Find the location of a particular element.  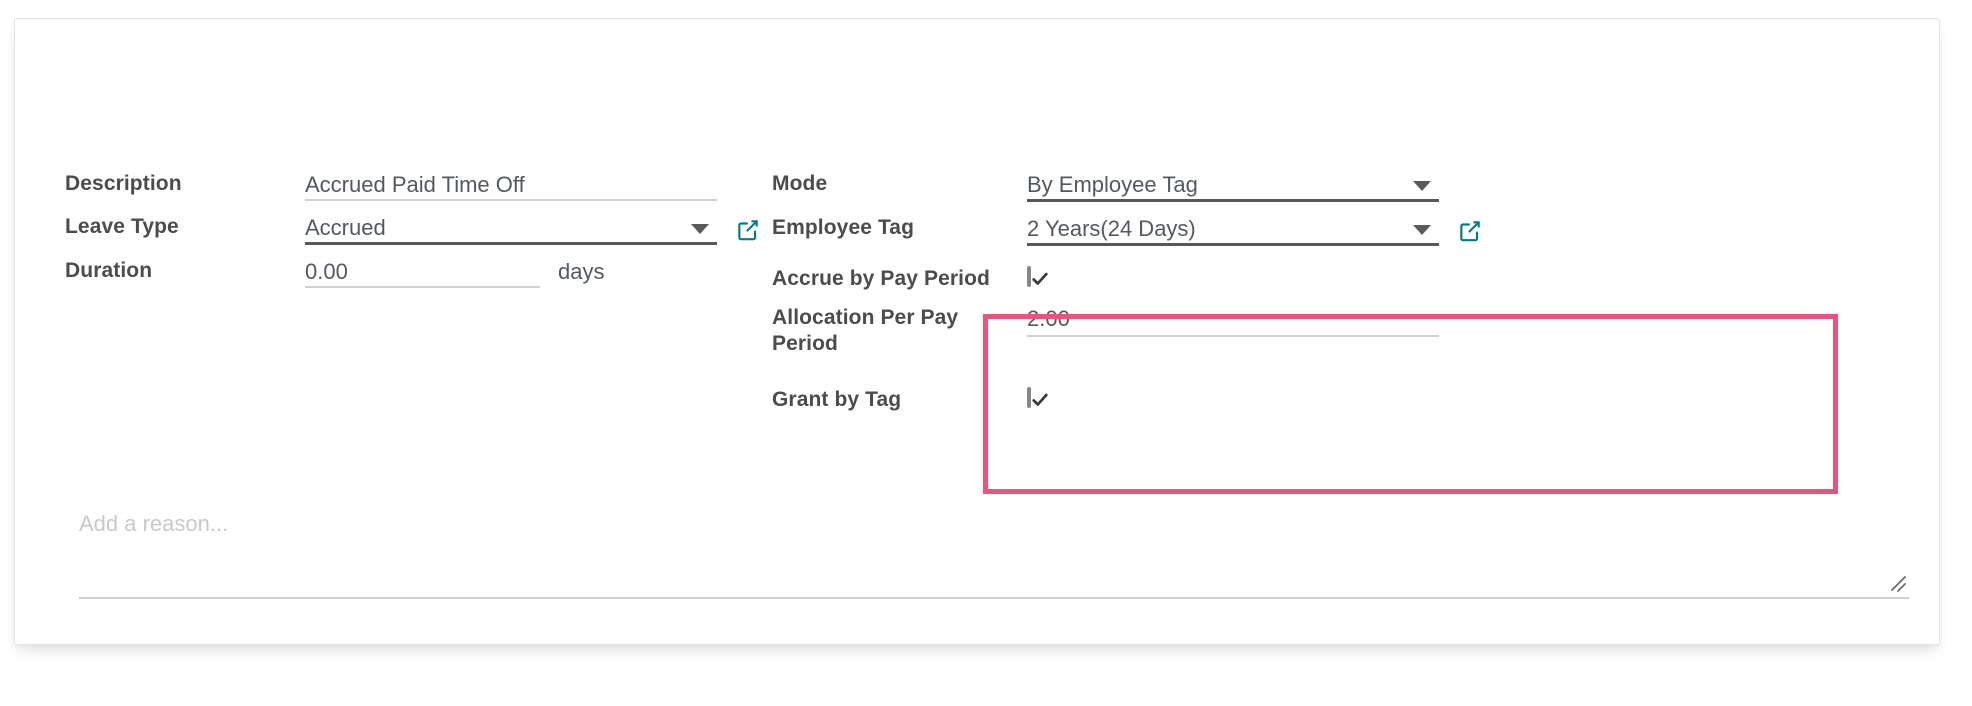

field-duration: 0.00 is located at coordinates (422, 267).